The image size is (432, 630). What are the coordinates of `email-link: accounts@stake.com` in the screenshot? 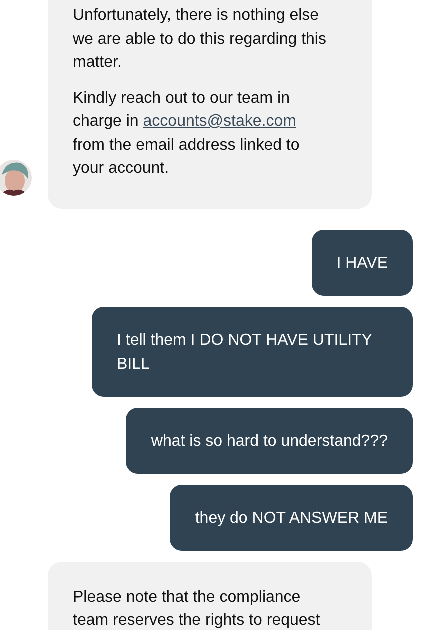 It's located at (219, 121).